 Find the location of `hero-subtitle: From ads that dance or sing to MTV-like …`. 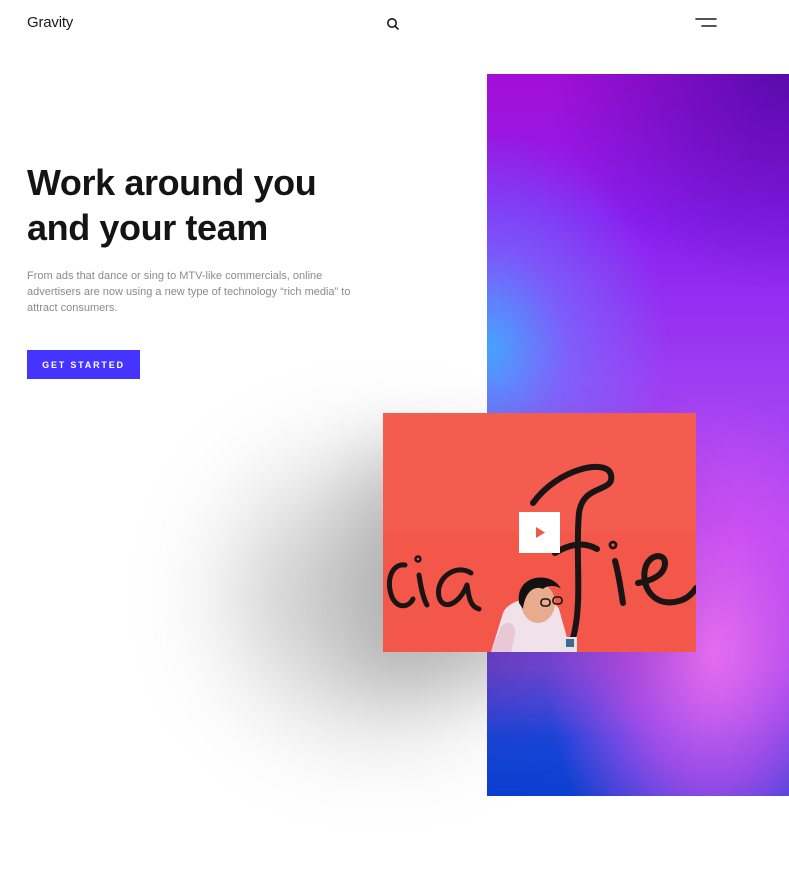

hero-subtitle: From ads that dance or sing to MTV-like … is located at coordinates (189, 292).